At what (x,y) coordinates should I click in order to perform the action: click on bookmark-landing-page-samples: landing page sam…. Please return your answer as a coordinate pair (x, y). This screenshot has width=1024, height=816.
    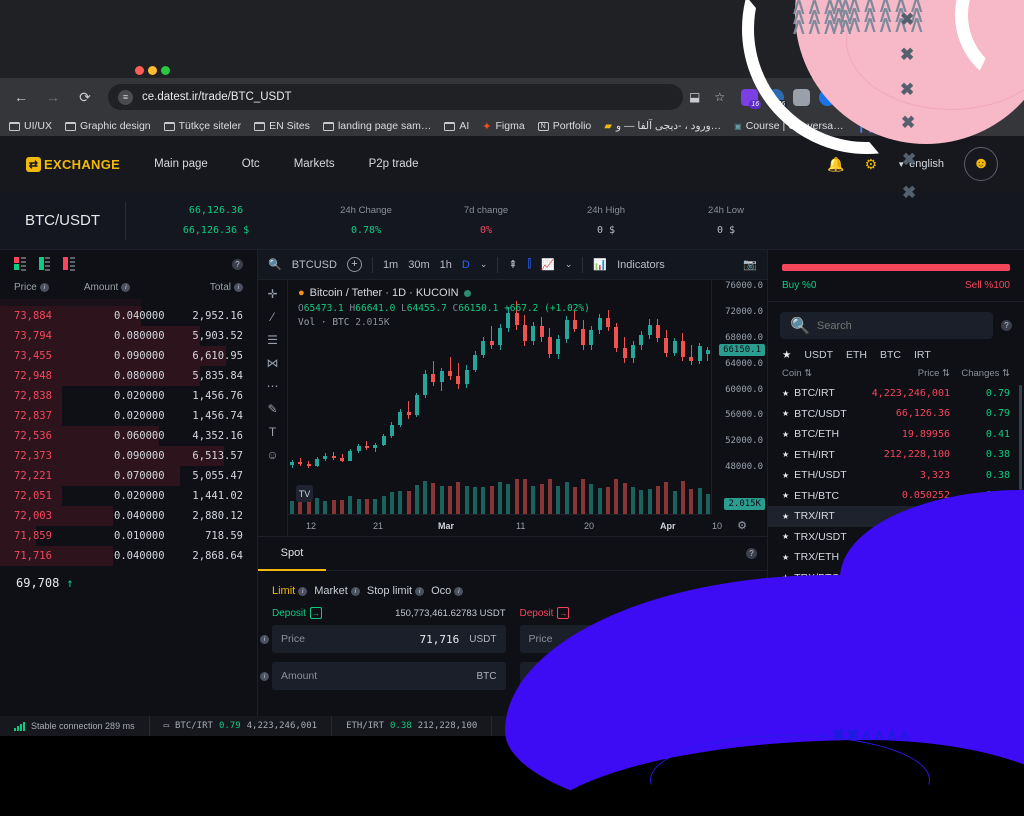
    Looking at the image, I should click on (376, 126).